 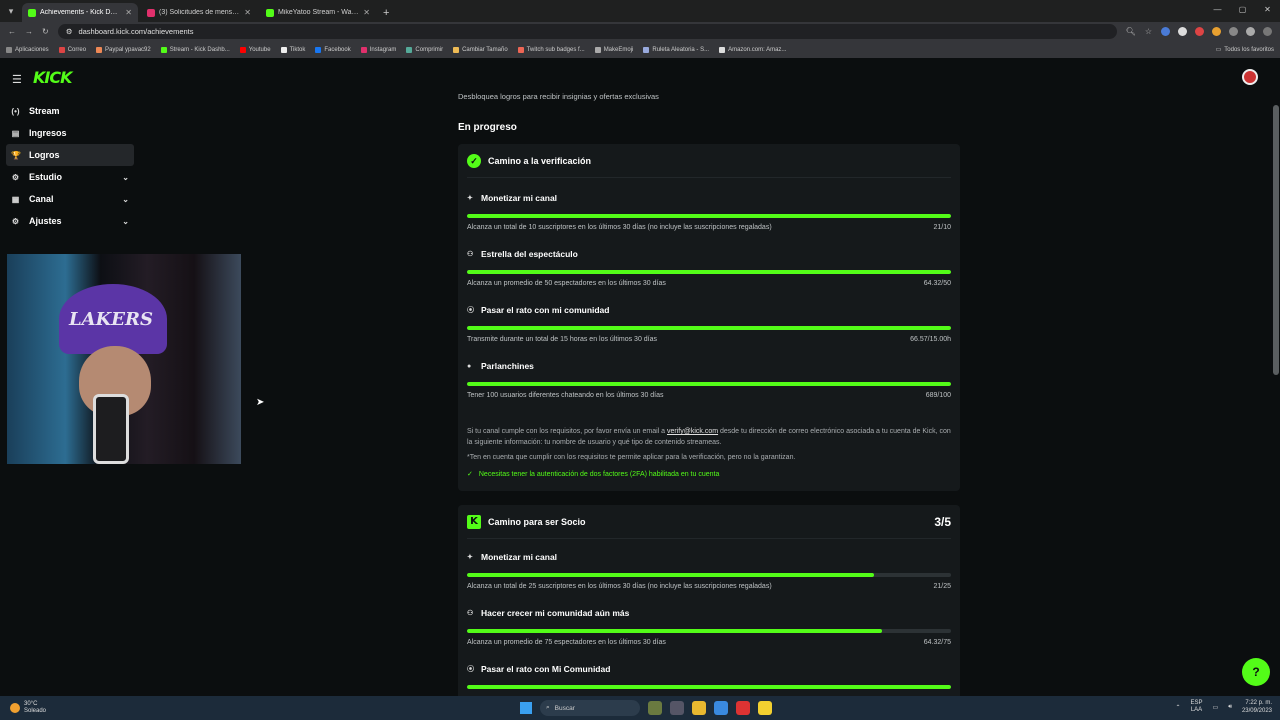 What do you see at coordinates (1250, 77) in the screenshot?
I see `avatar` at bounding box center [1250, 77].